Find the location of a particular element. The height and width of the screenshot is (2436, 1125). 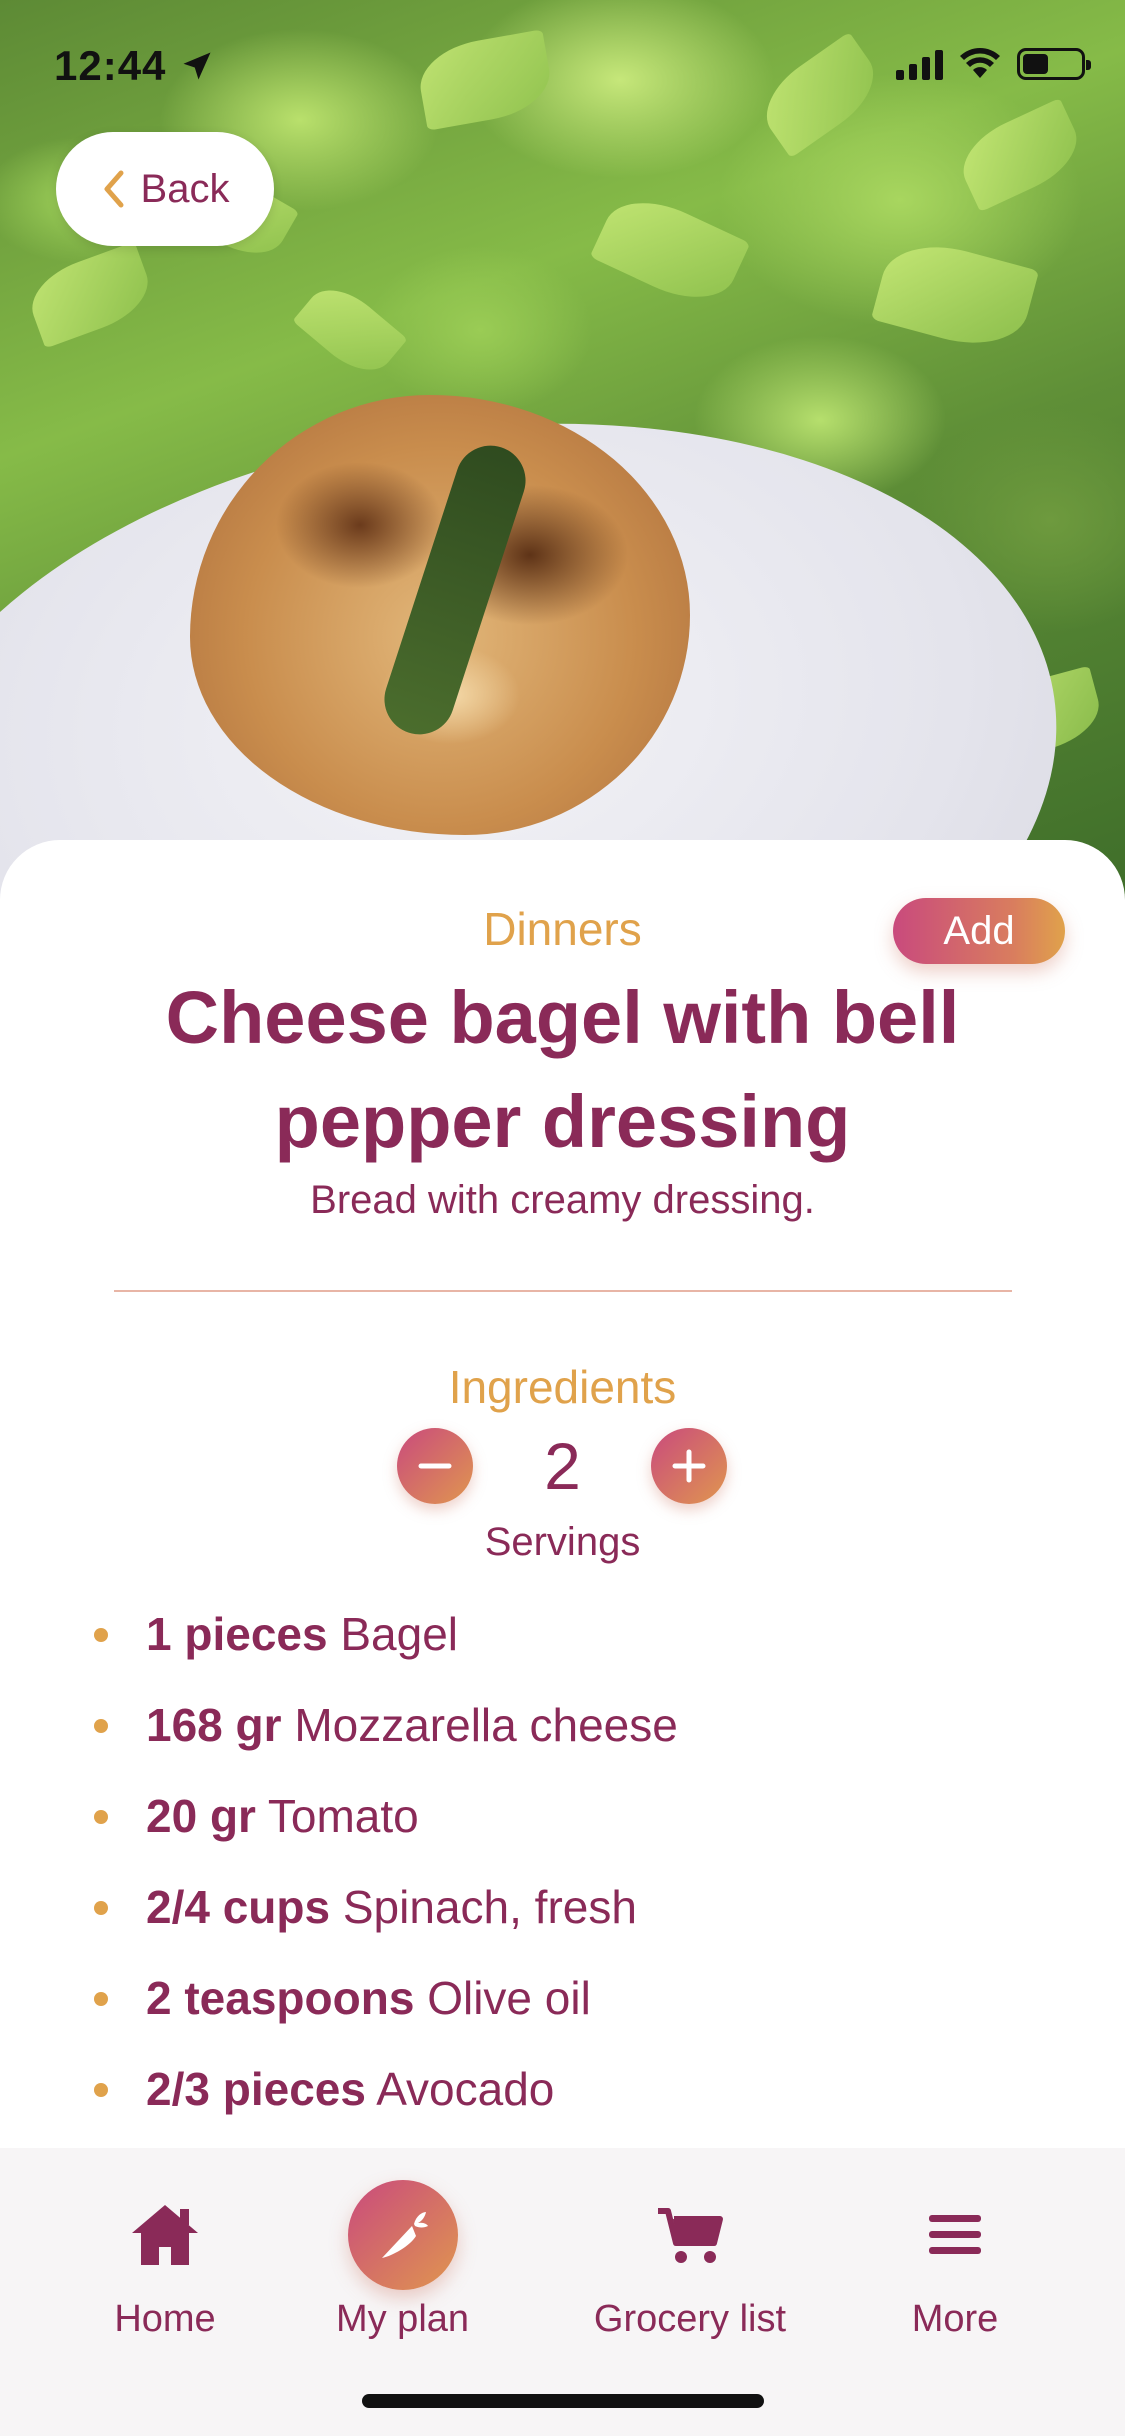

tab-grocery-list: Grocery list is located at coordinates (690, 2260).